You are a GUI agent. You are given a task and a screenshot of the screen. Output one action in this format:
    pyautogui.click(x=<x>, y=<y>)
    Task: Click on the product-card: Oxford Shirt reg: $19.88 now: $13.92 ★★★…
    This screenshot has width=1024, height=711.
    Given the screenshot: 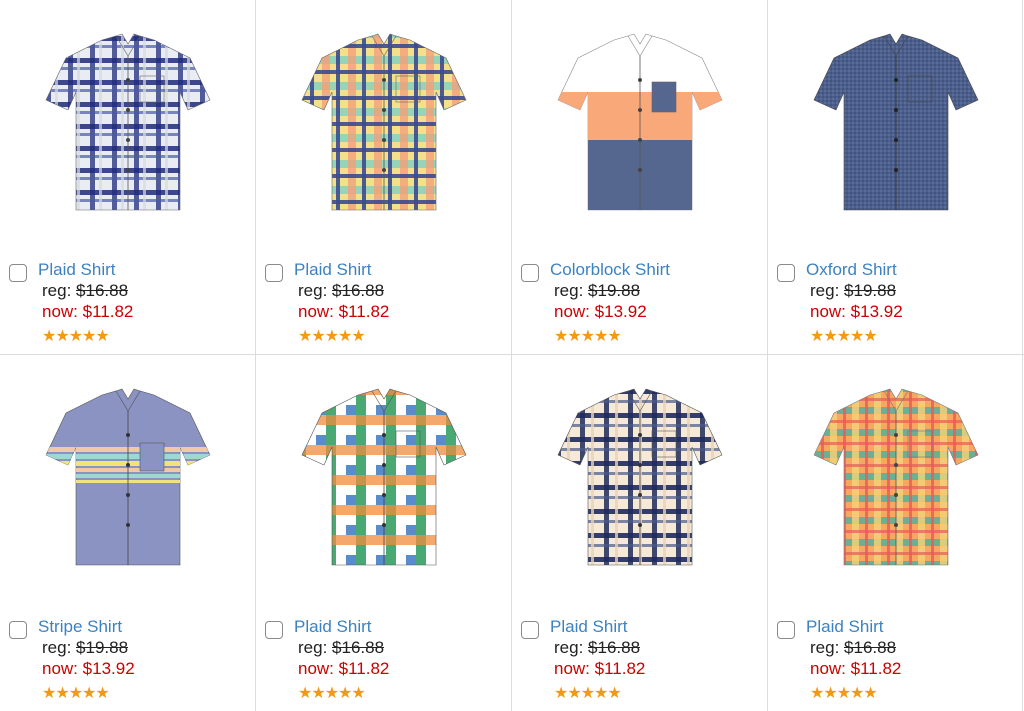 What is the action you would take?
    pyautogui.click(x=895, y=177)
    